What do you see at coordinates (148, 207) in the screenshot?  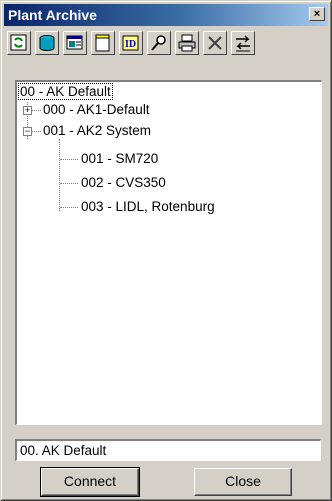 I see `tree-node-lidl: 003 - LIDL, Rotenburg` at bounding box center [148, 207].